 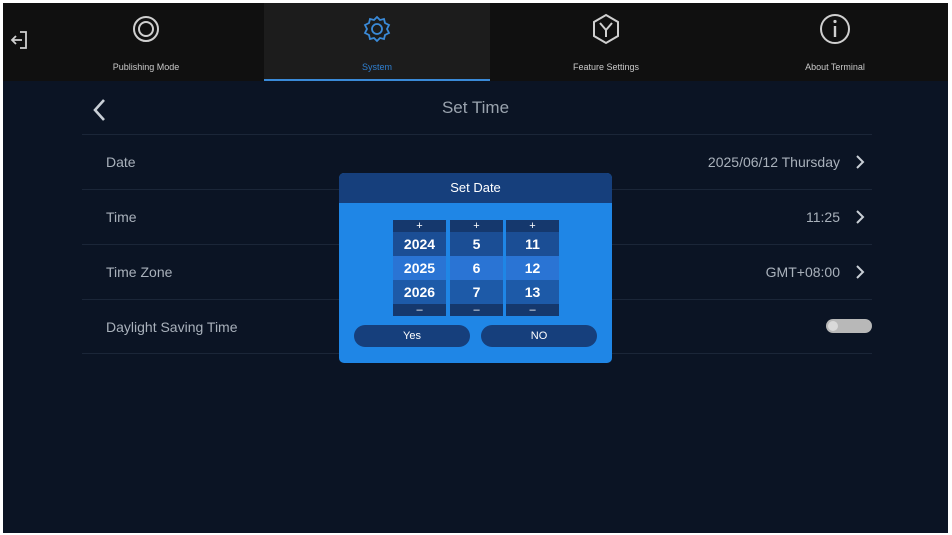 I want to click on year-selected: 2025, so click(x=419, y=268).